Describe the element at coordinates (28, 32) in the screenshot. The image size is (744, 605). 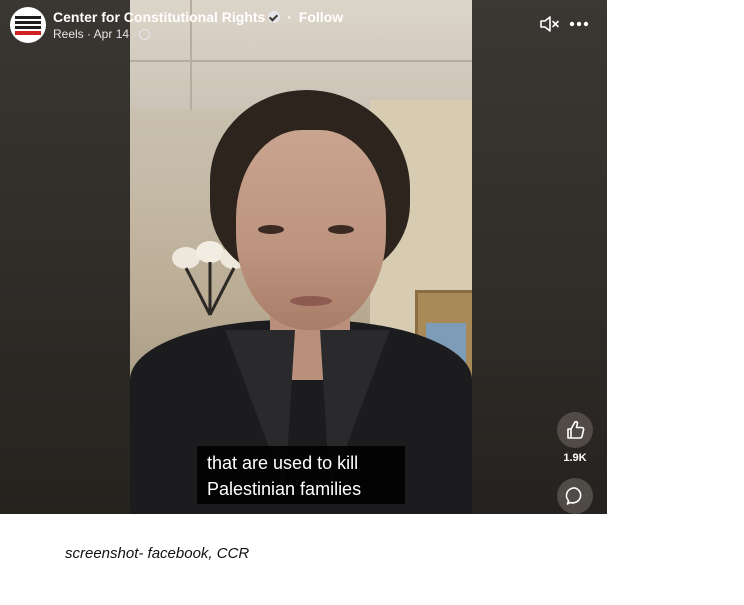
I see `logo-bar-red` at that location.